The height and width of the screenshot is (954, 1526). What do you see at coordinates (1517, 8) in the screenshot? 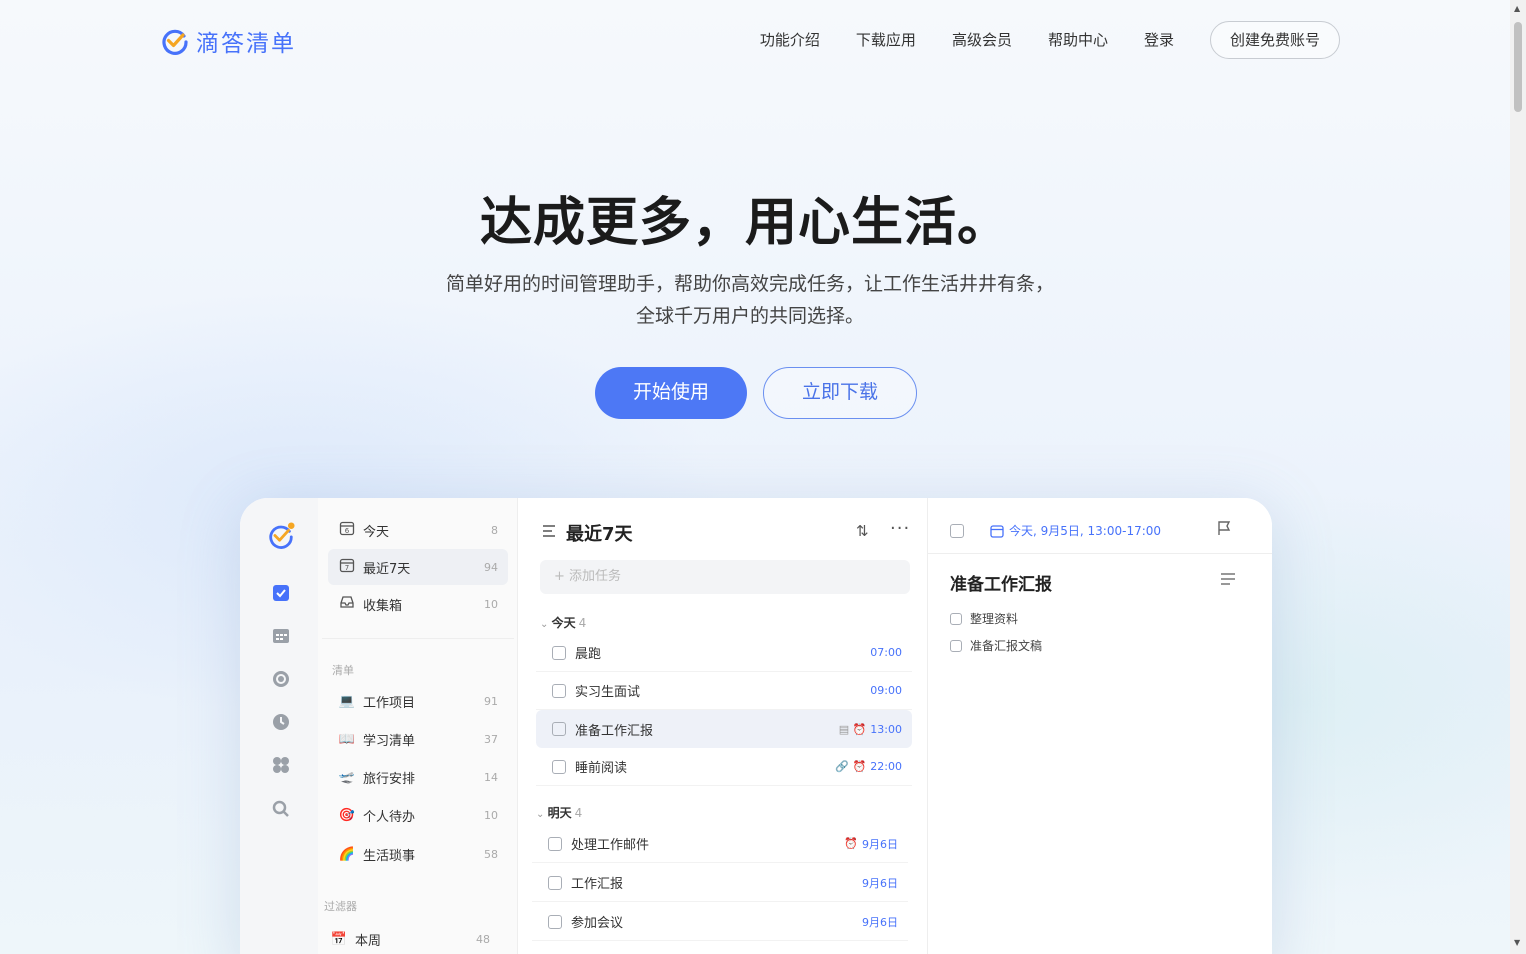
I see `scroll-up-arrow-icon: ▲` at bounding box center [1517, 8].